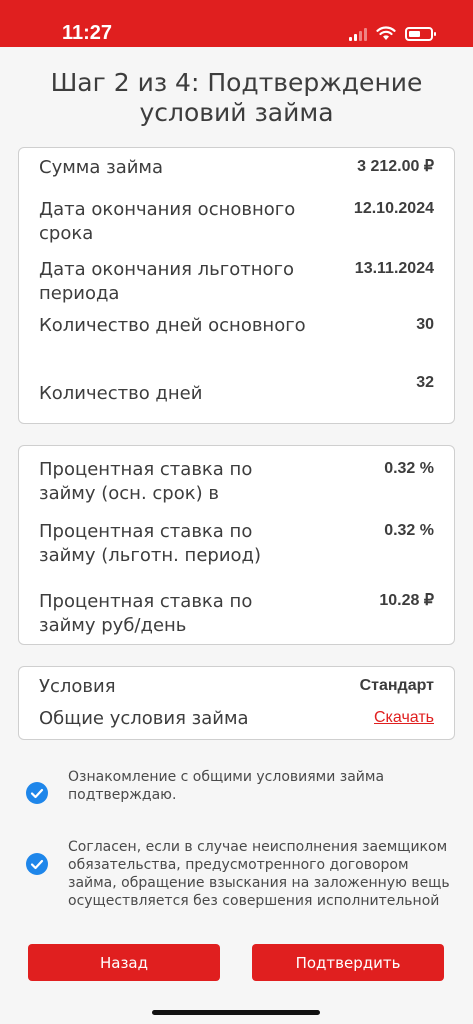  Describe the element at coordinates (414, 33) in the screenshot. I see `battery-level` at that location.